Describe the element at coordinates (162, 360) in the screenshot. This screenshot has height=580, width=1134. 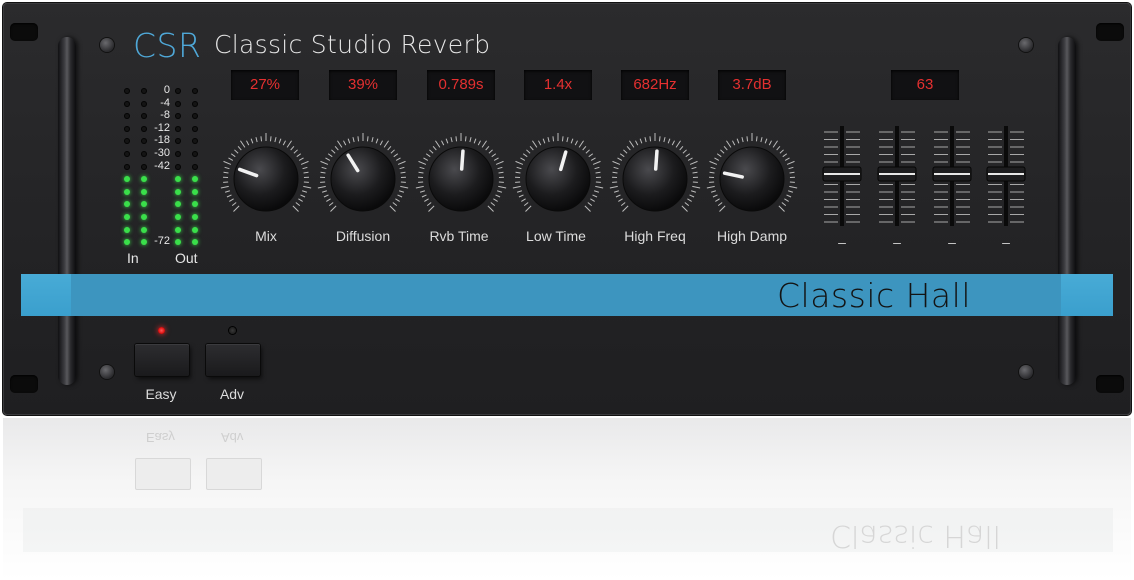
I see `easy-mode-button` at that location.